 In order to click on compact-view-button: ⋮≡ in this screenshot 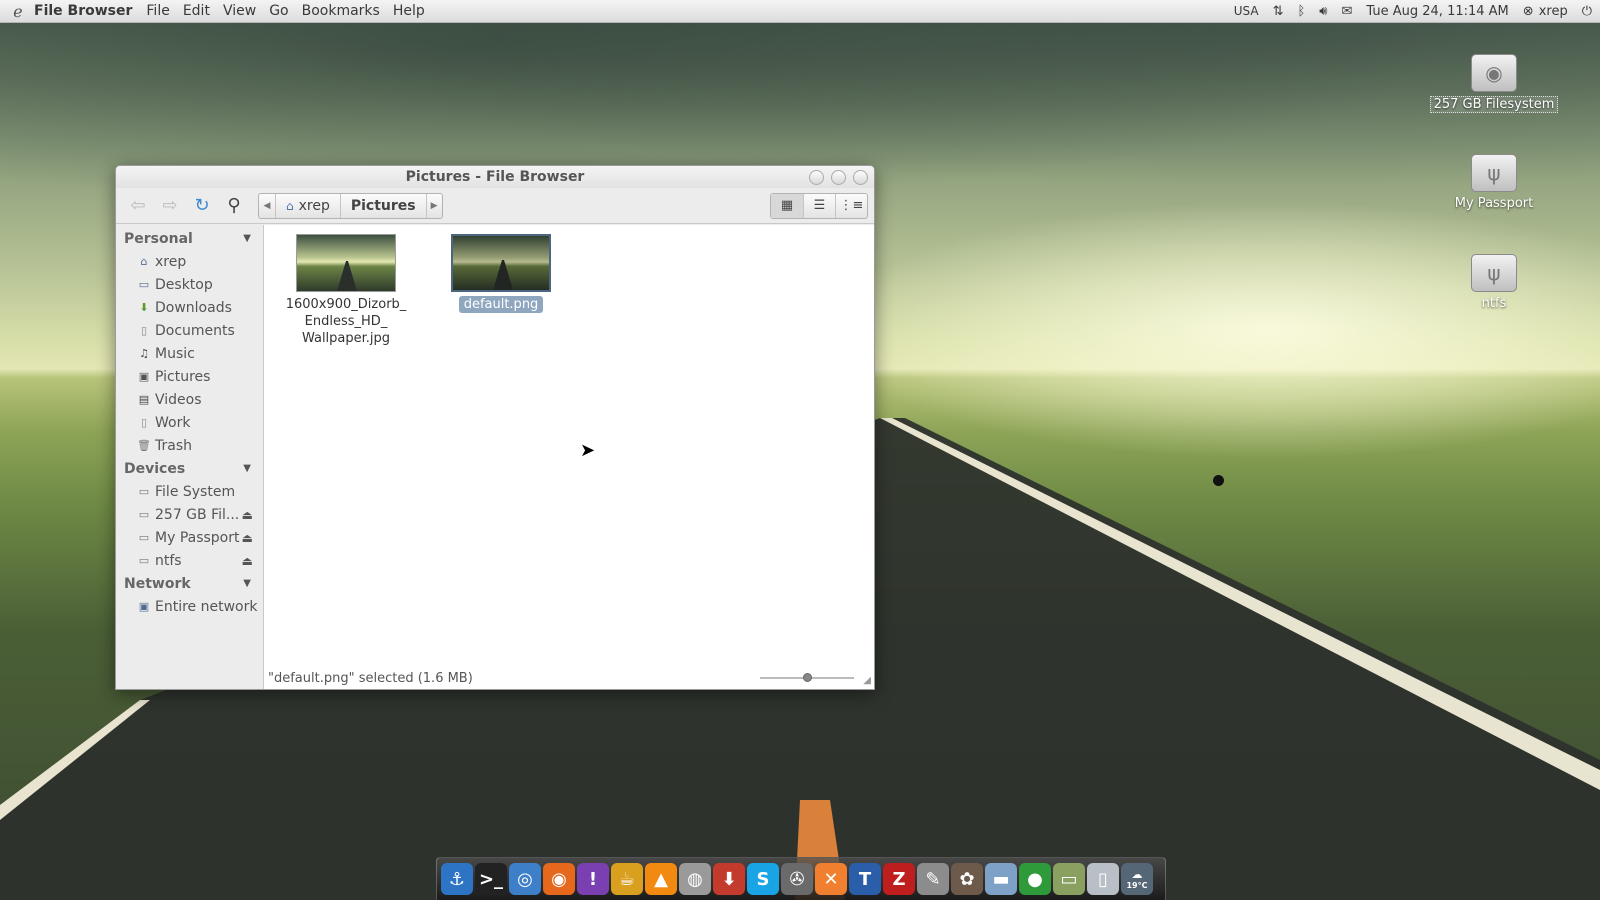, I will do `click(851, 205)`.